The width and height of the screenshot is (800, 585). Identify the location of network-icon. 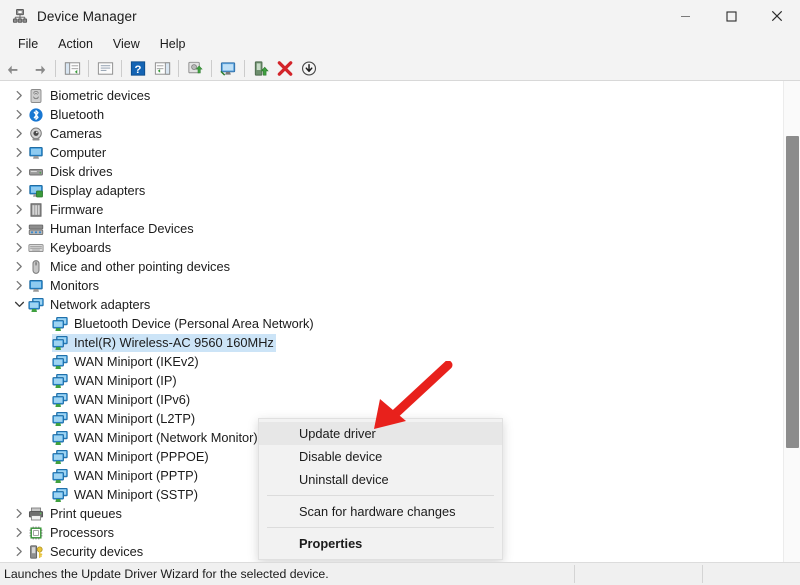
(60, 438).